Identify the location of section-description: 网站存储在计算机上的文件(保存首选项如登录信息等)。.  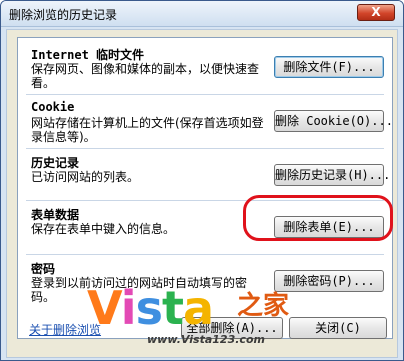
(147, 130).